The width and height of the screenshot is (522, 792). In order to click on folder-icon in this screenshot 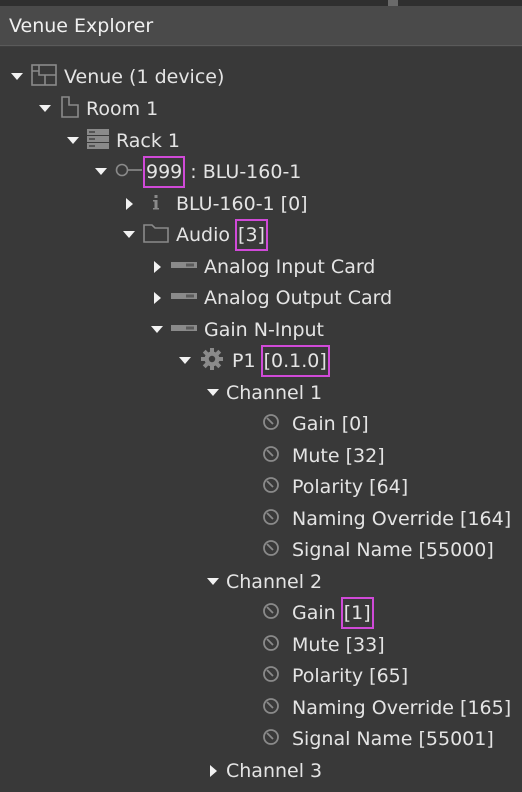, I will do `click(156, 235)`.